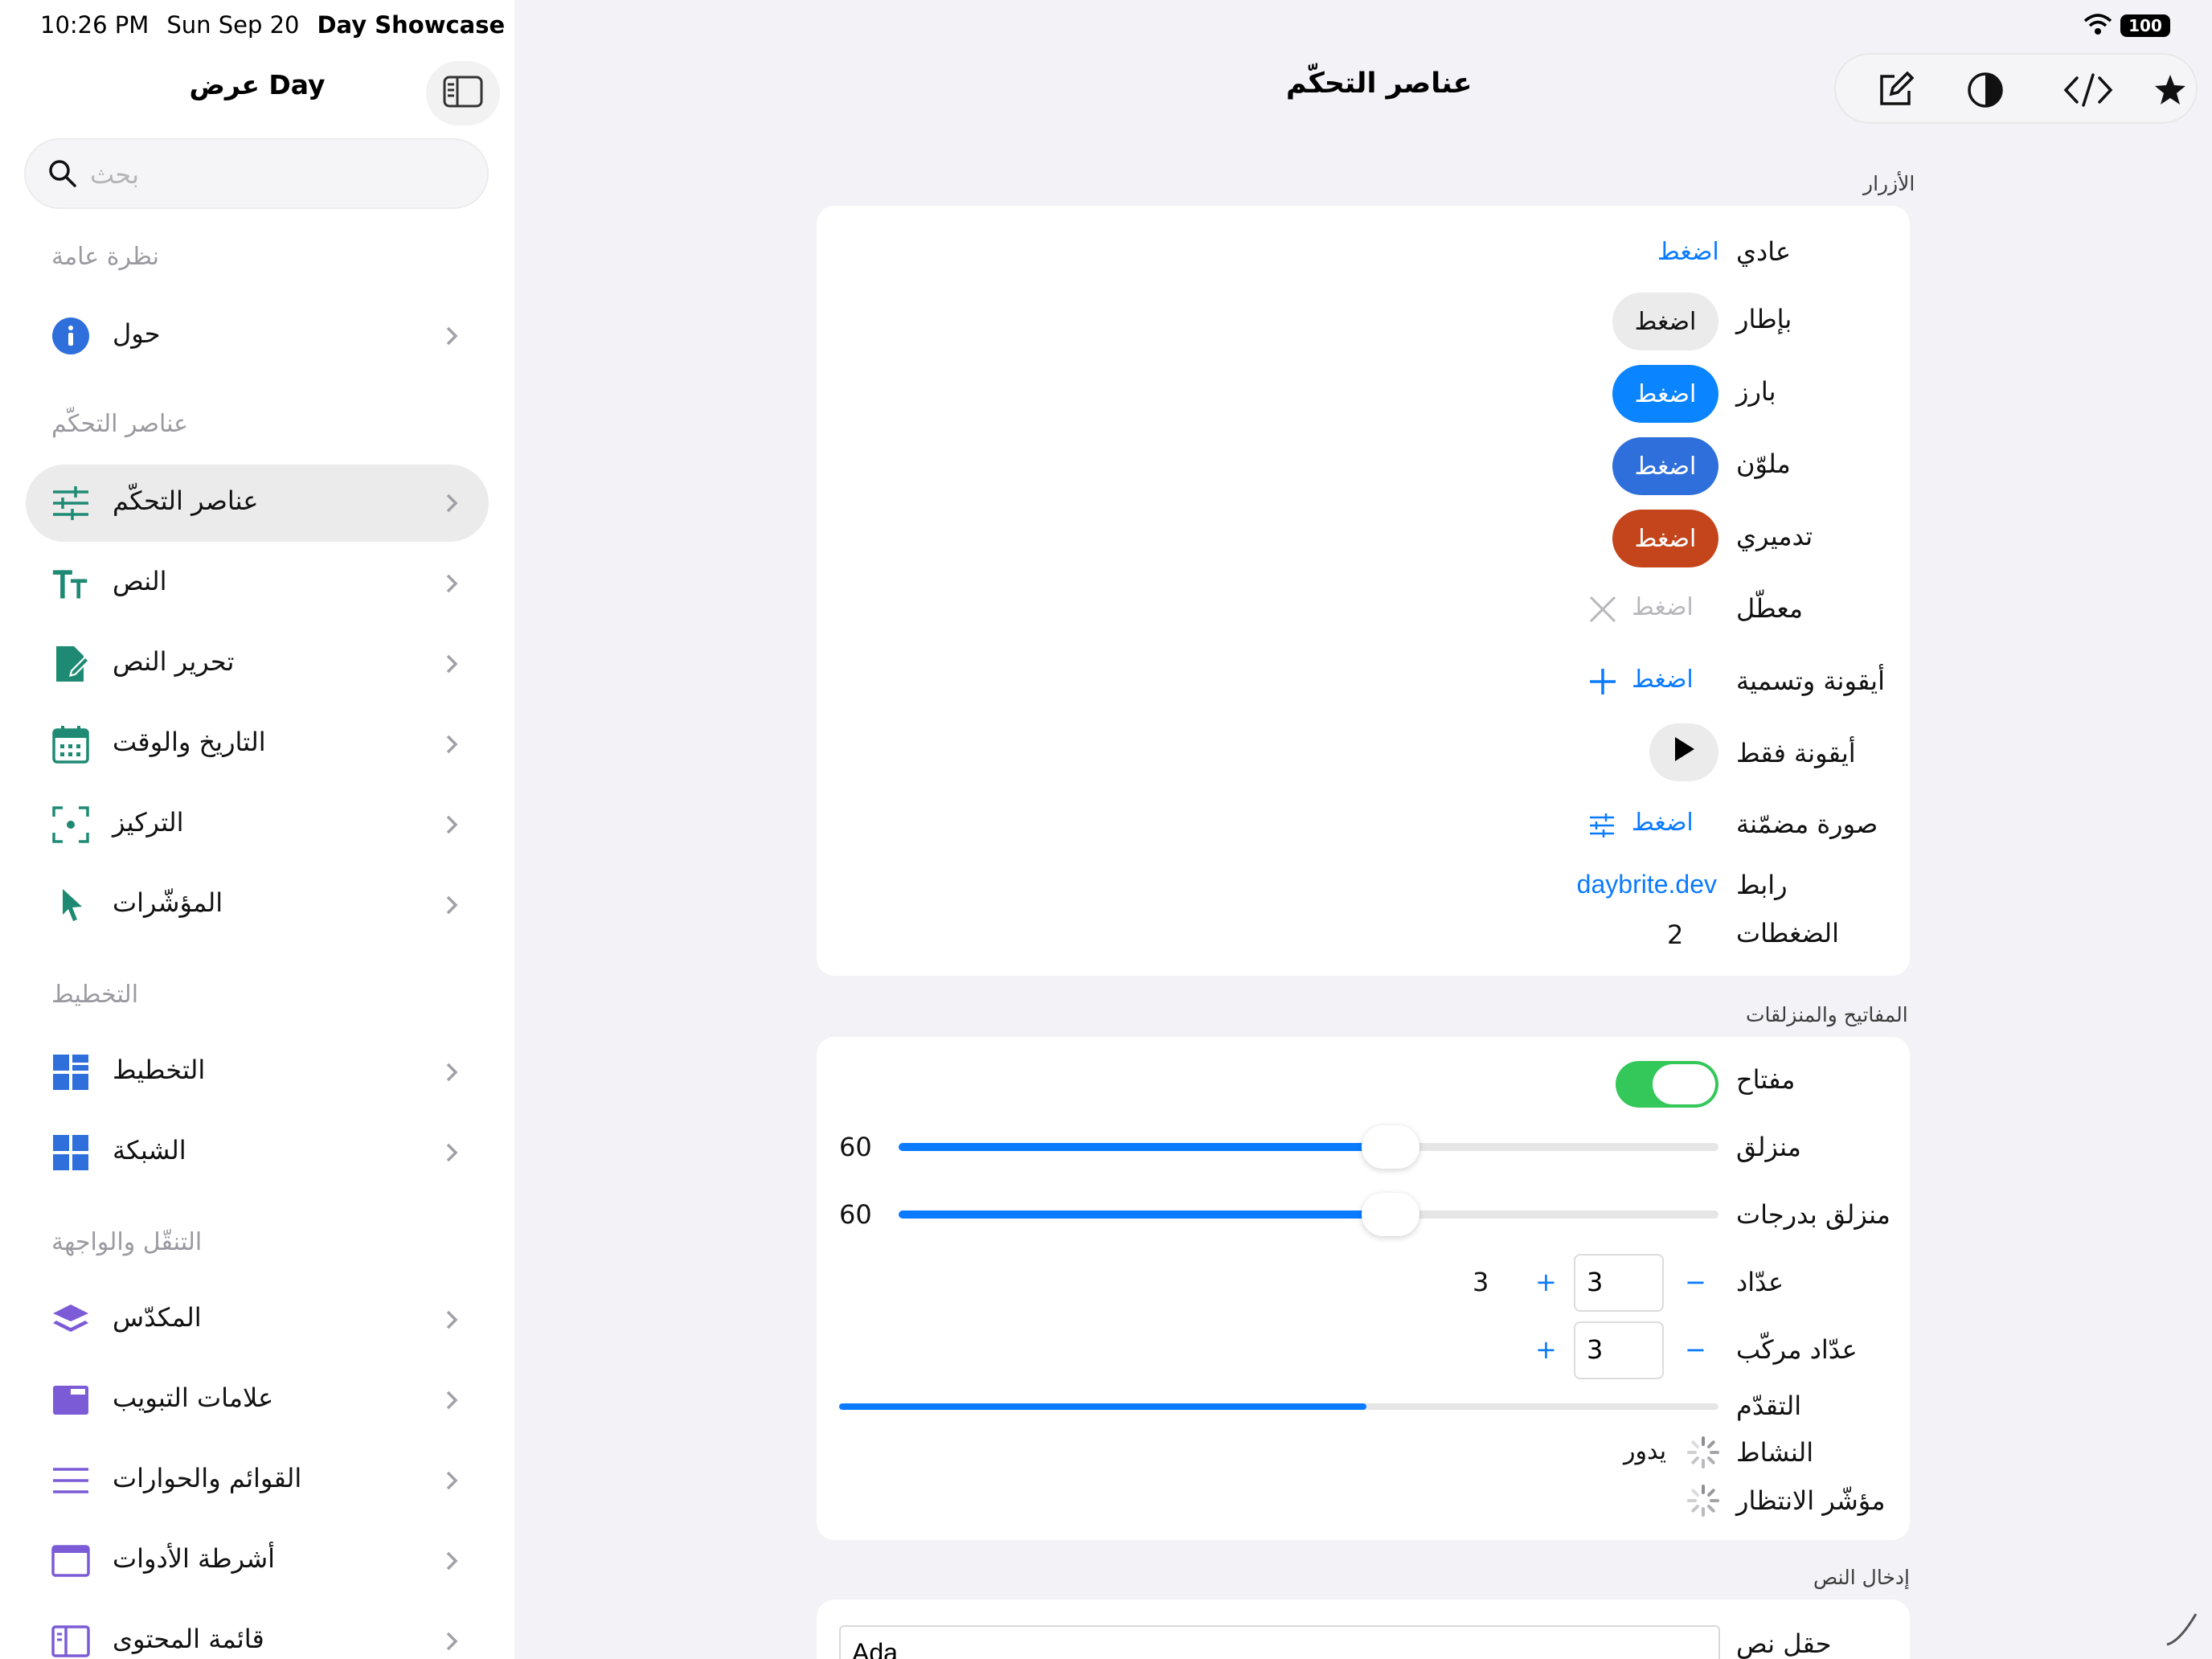  What do you see at coordinates (1775, 1452) in the screenshot?
I see `row-label-activity: النشاط` at bounding box center [1775, 1452].